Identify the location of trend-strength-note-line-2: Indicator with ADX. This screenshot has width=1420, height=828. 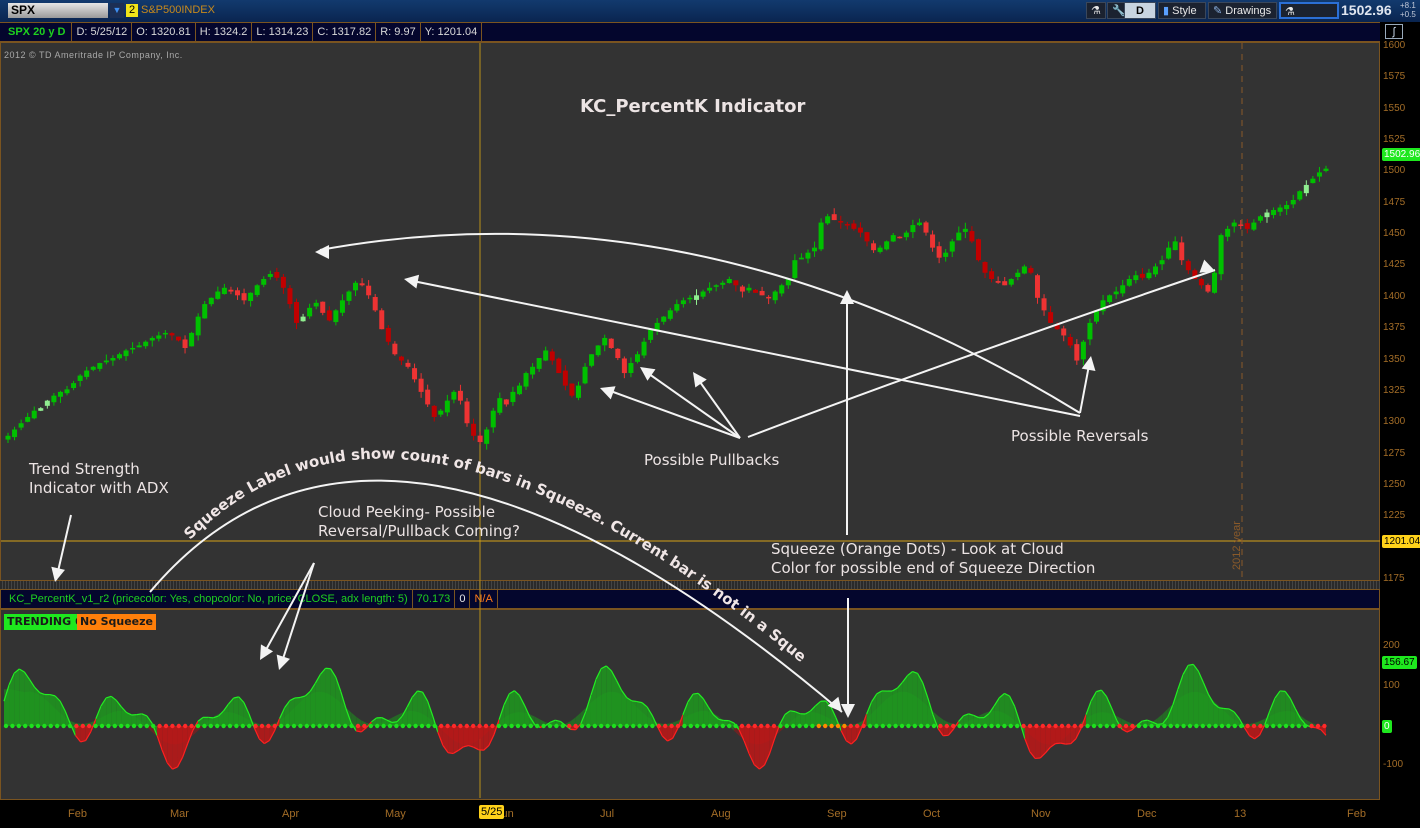
(99, 488).